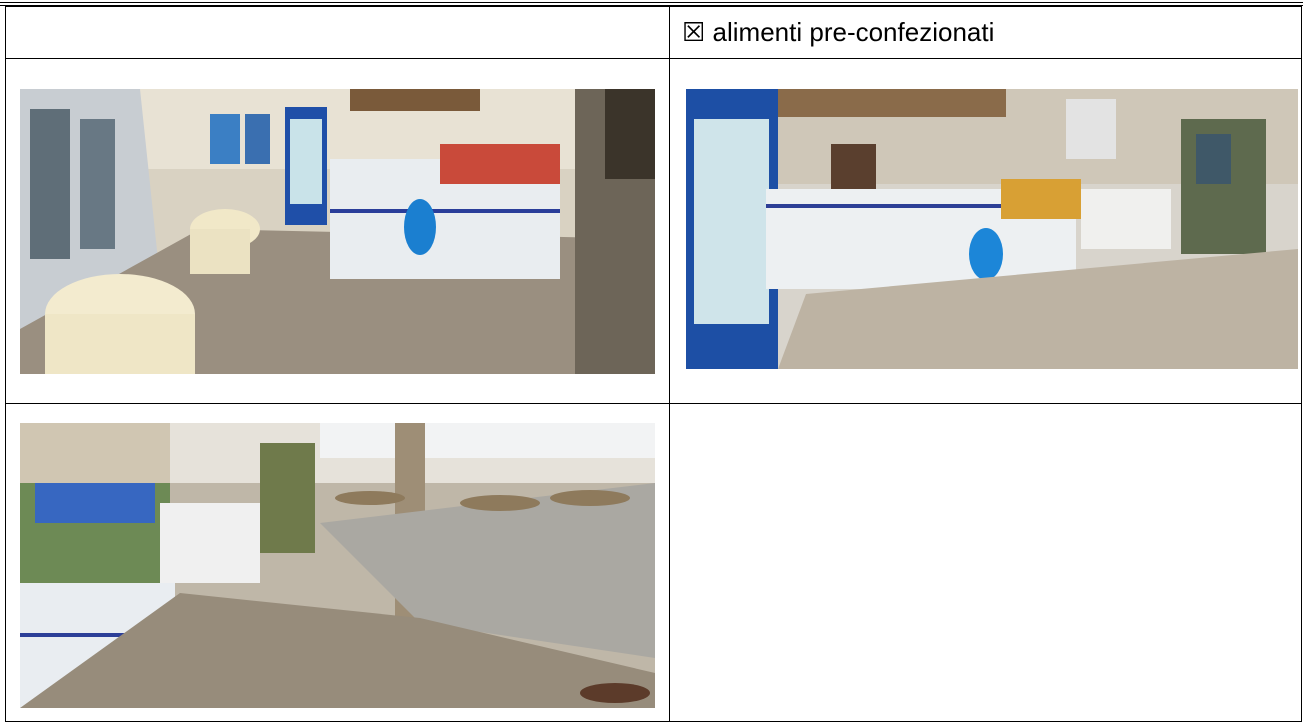 This screenshot has width=1303, height=722. Describe the element at coordinates (853, 32) in the screenshot. I see `category-label: alimenti pre-confezionati` at that location.